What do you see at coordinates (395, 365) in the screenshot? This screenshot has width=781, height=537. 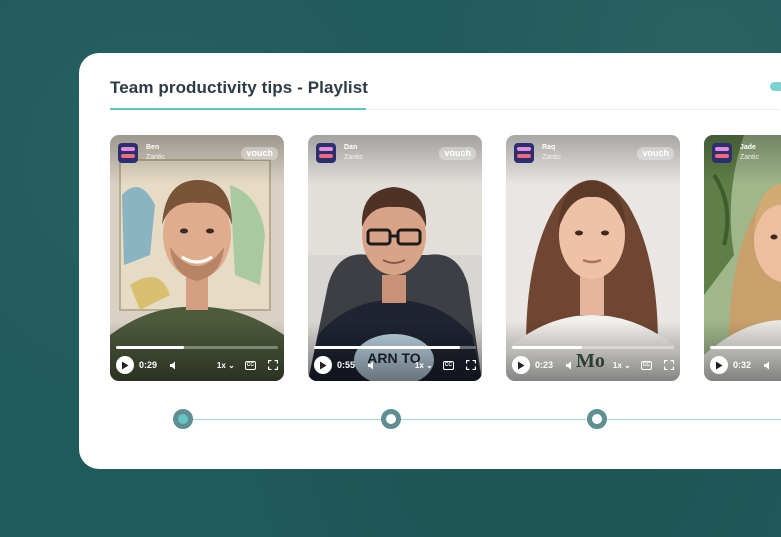 I see `player-controls: 0:55 1x ⌄ CC` at bounding box center [395, 365].